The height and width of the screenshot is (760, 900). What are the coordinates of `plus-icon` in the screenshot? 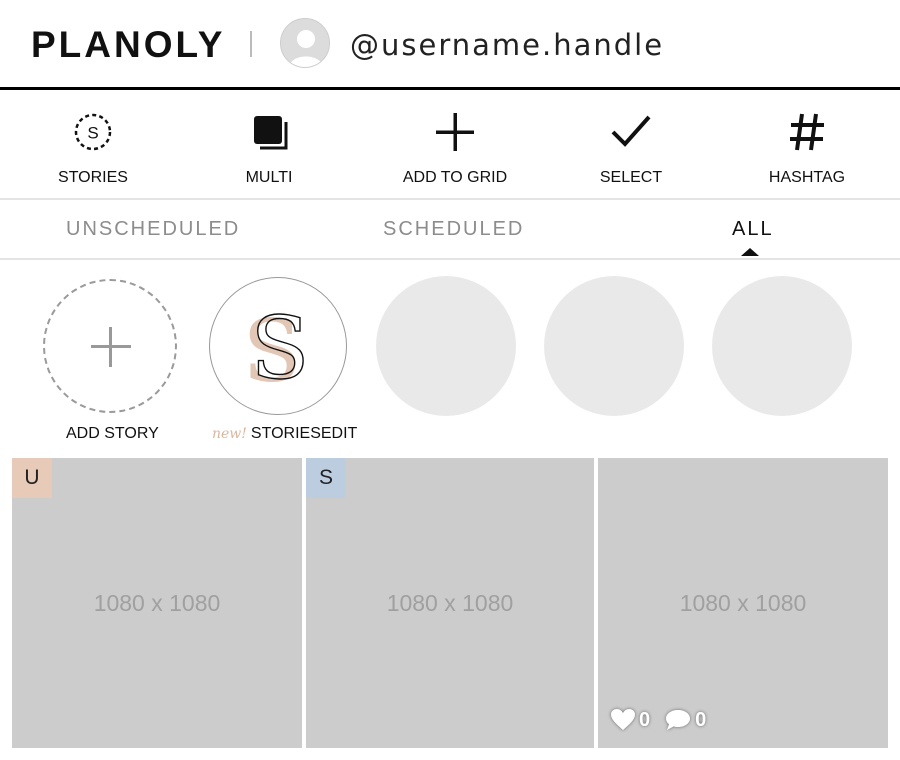 It's located at (455, 132).